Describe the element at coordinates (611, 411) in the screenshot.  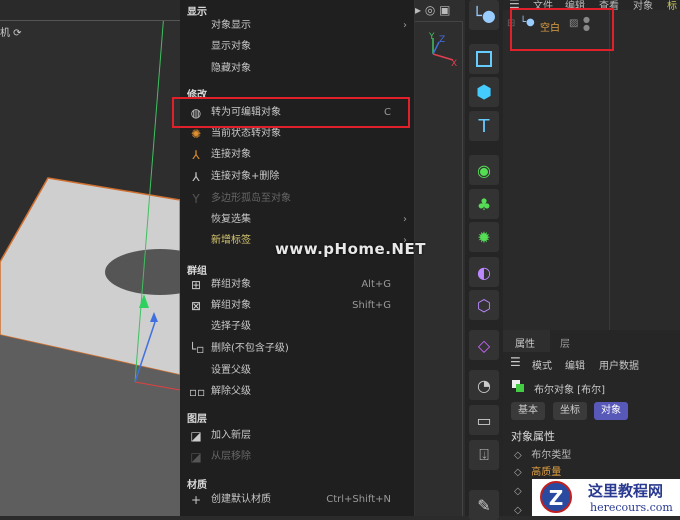
I see `subtab-object: 对象` at that location.